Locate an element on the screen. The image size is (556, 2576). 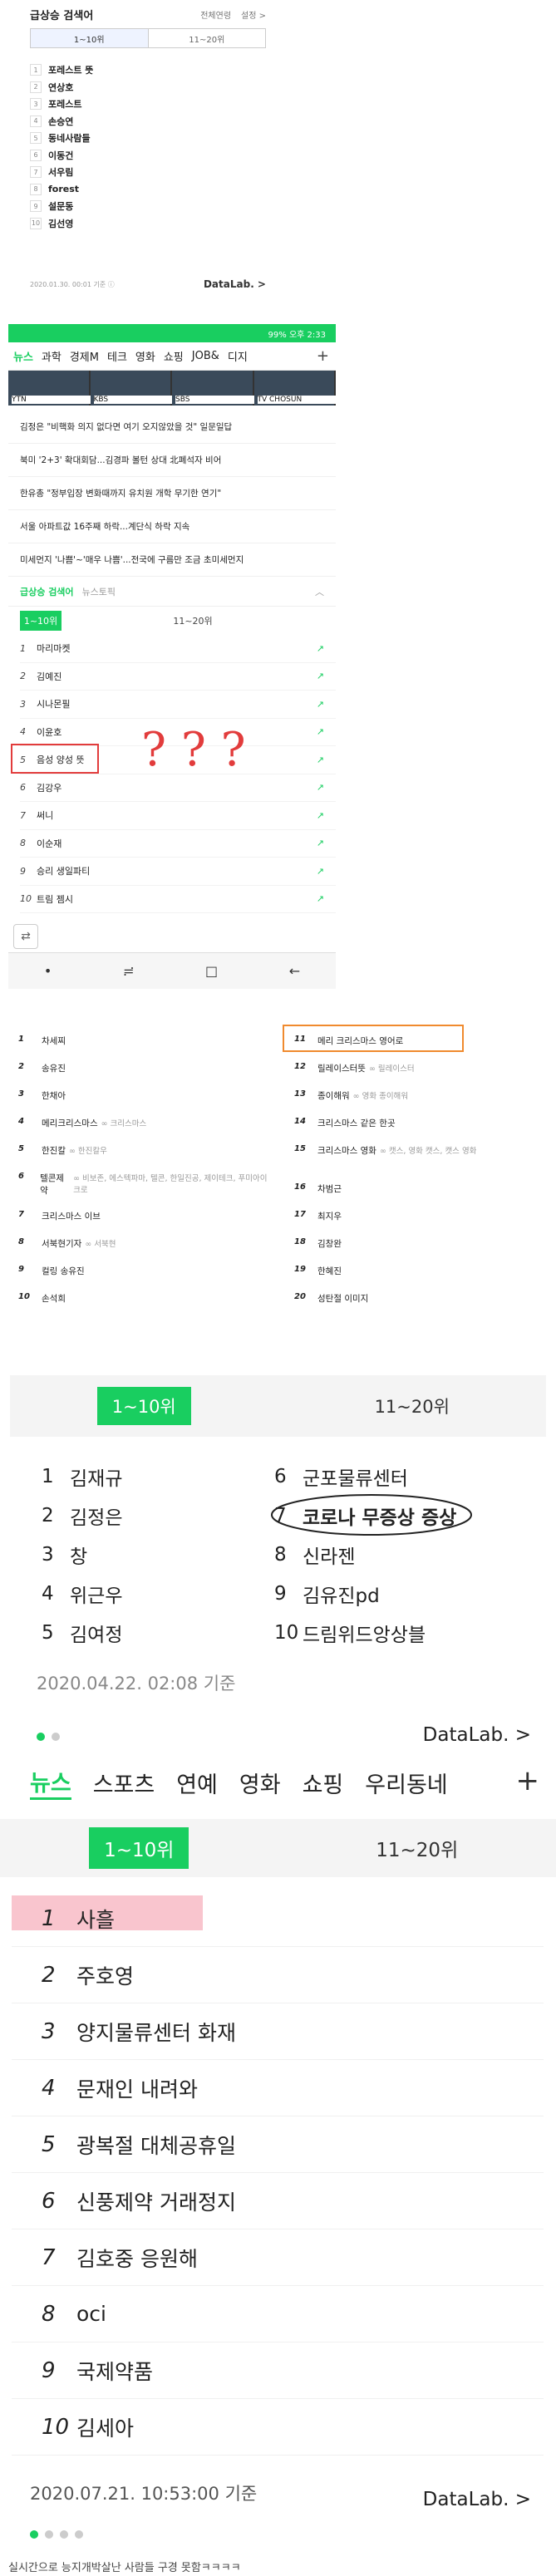
list-item: 6 김강우 ↗ is located at coordinates (178, 788).